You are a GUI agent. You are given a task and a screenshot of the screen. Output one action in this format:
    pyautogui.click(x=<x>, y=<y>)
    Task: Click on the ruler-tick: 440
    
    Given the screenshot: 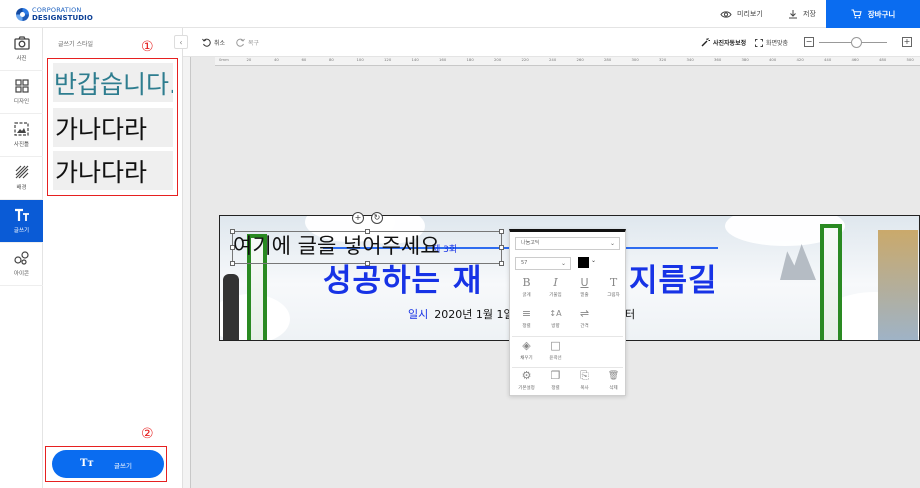 What is the action you would take?
    pyautogui.click(x=828, y=59)
    